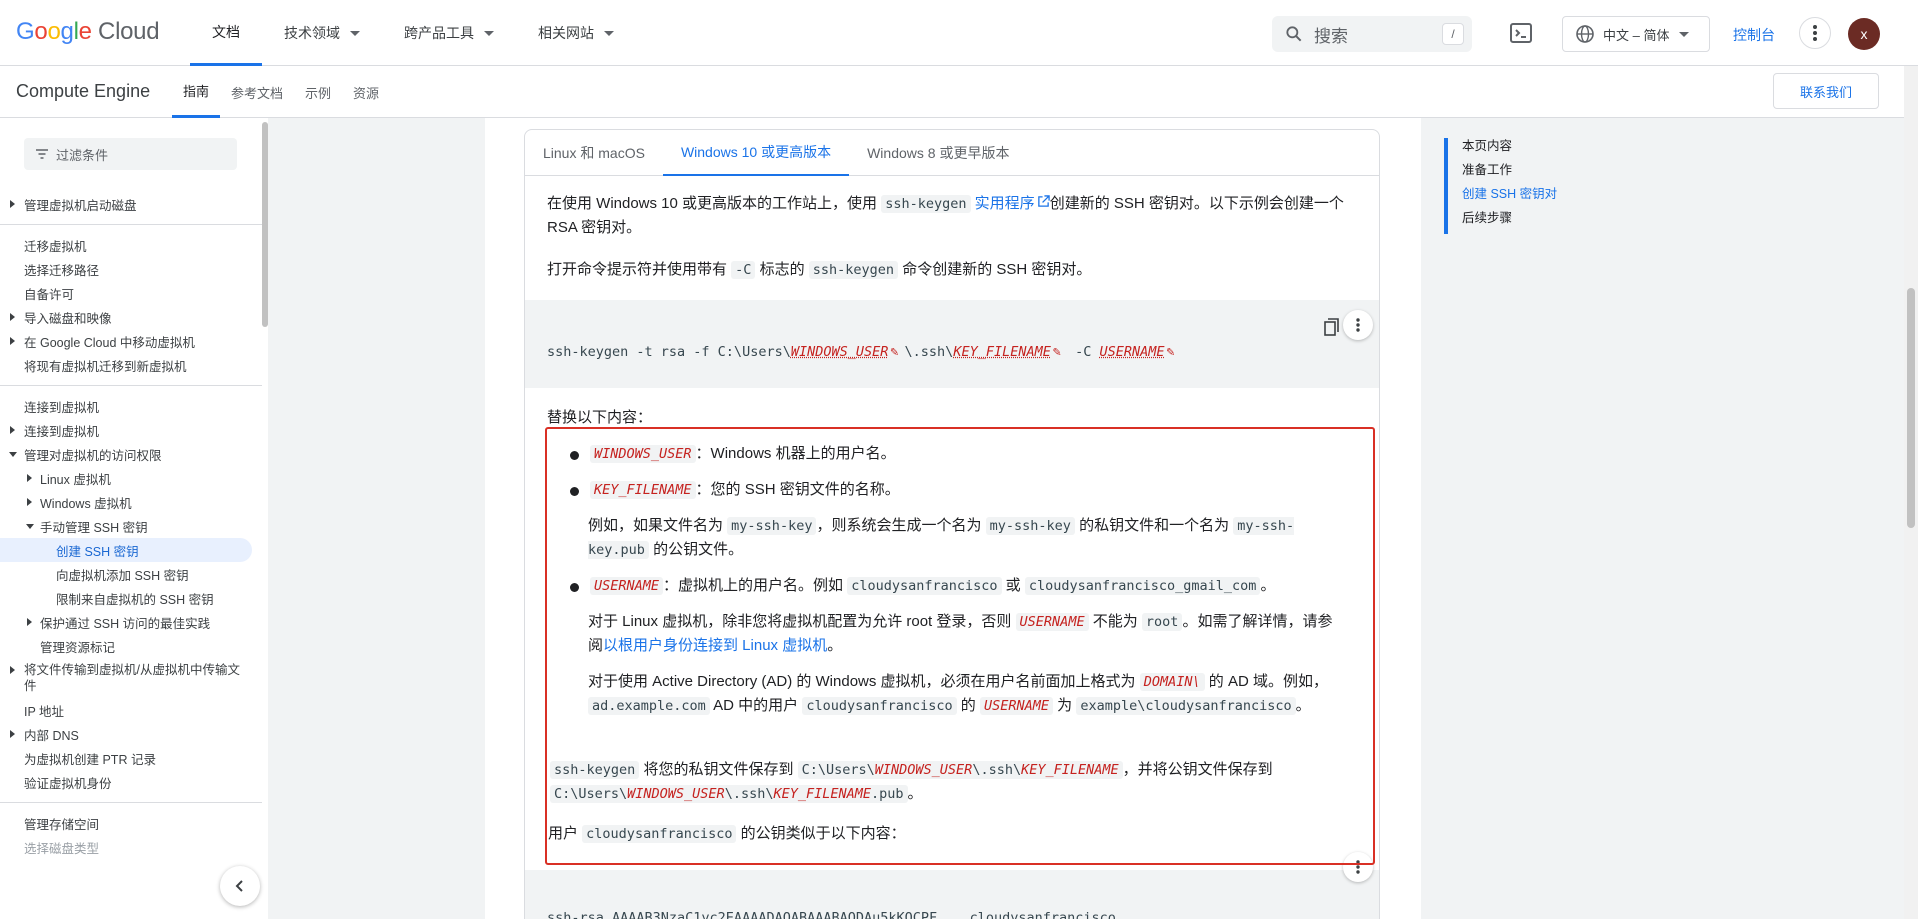  I want to click on sidebar-item: 限制来自虚拟机的 SSH 密钥, so click(129, 598).